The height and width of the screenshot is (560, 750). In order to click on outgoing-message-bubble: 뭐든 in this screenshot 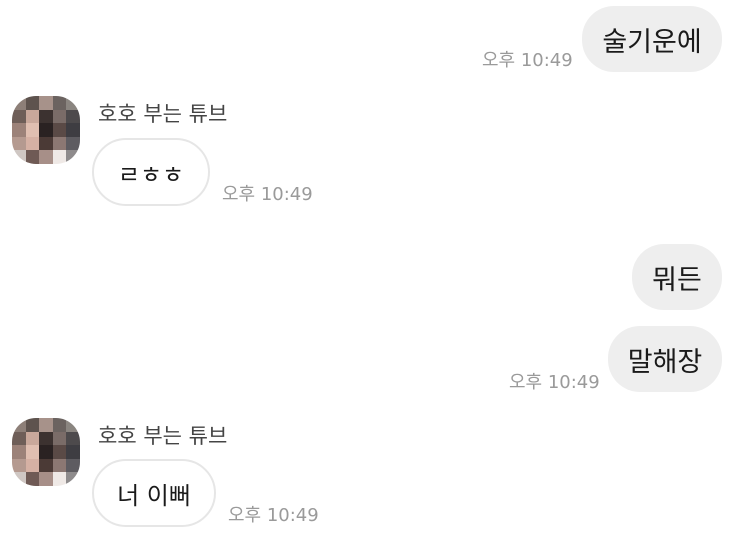, I will do `click(677, 277)`.